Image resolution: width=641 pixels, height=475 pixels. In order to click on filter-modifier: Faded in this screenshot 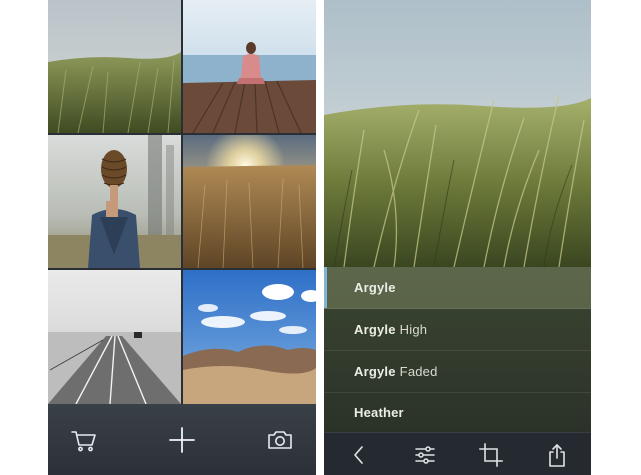, I will do `click(418, 371)`.